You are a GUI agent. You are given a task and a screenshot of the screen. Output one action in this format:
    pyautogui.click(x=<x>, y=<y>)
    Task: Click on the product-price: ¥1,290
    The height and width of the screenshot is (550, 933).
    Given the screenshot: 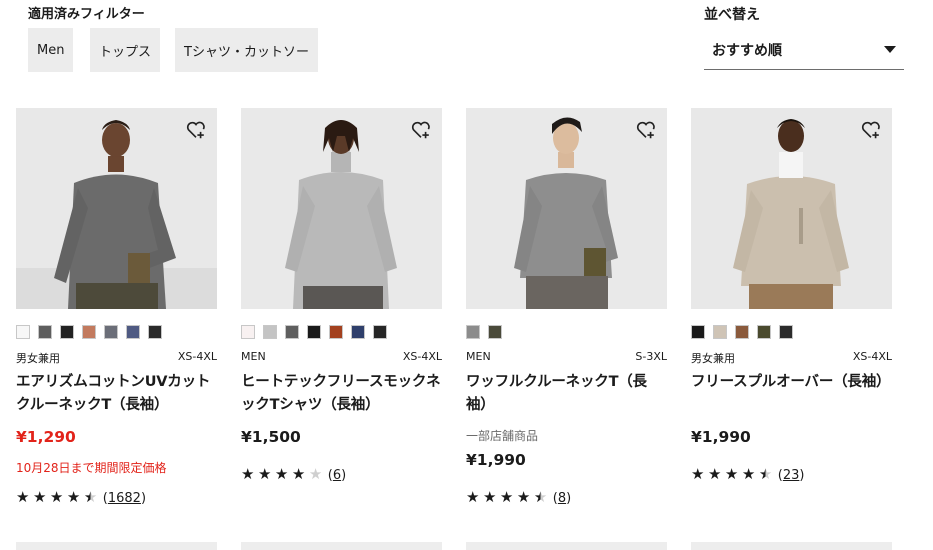 What is the action you would take?
    pyautogui.click(x=46, y=437)
    